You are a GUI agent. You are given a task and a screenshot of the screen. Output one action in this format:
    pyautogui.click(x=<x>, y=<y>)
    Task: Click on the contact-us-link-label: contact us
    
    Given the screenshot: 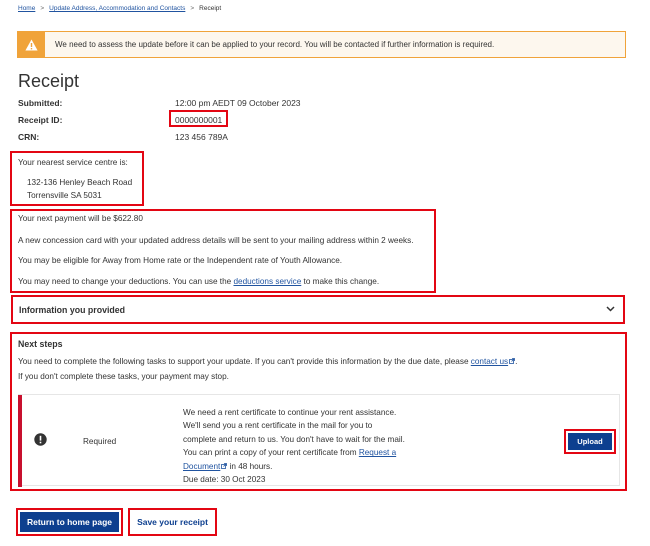 What is the action you would take?
    pyautogui.click(x=489, y=361)
    